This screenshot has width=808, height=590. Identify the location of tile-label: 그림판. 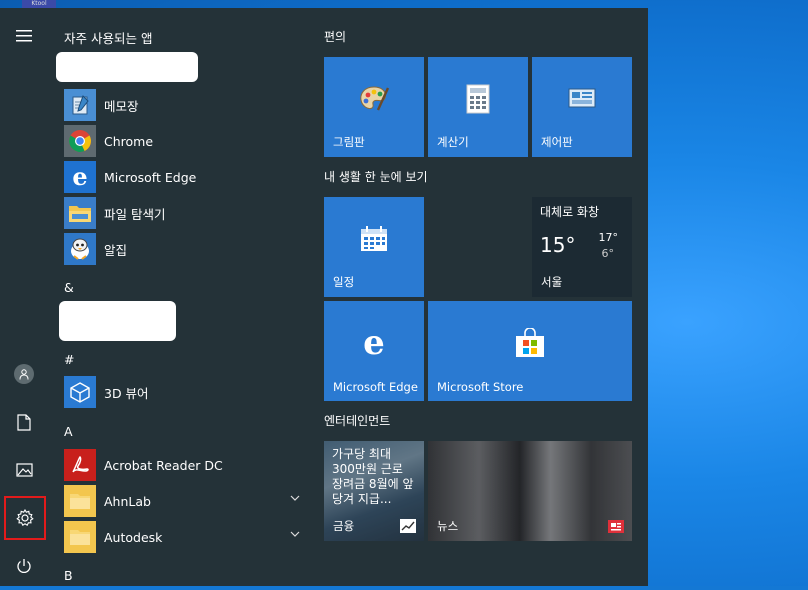
(349, 142).